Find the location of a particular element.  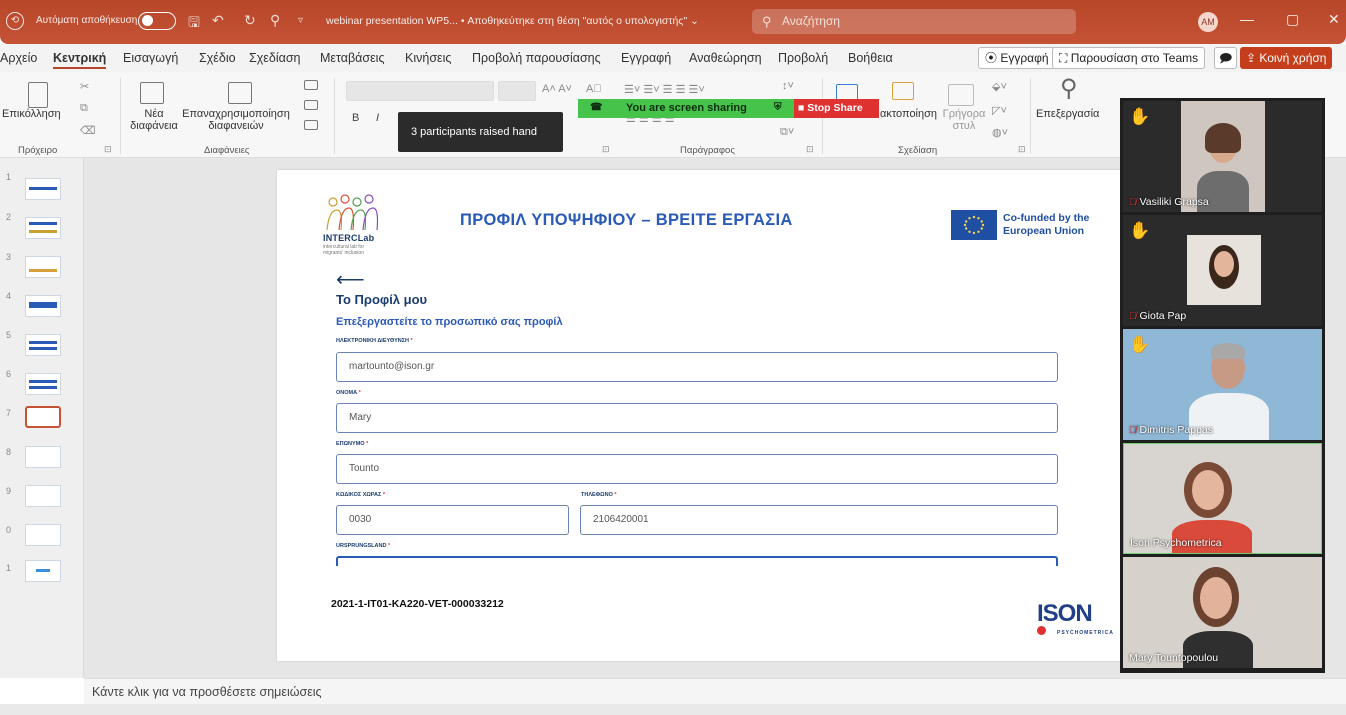

bullets-icon: ☰˅ ☰˅ ☰ ☰ ☰˅ is located at coordinates (664, 89).